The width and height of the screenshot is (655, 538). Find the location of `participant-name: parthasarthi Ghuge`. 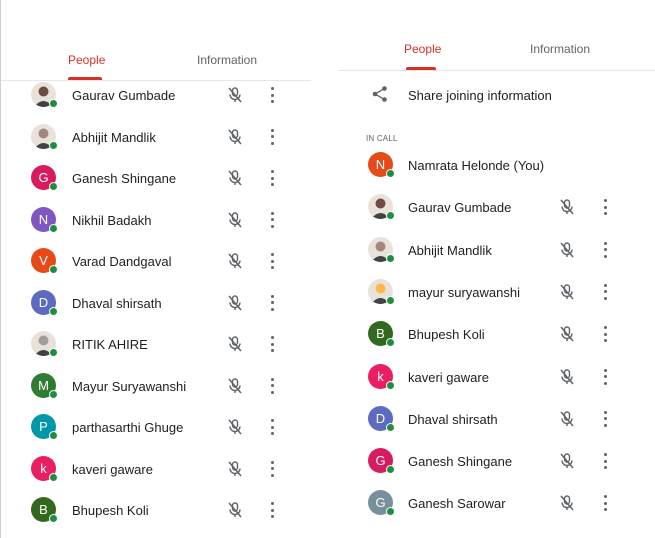

participant-name: parthasarthi Ghuge is located at coordinates (128, 427).